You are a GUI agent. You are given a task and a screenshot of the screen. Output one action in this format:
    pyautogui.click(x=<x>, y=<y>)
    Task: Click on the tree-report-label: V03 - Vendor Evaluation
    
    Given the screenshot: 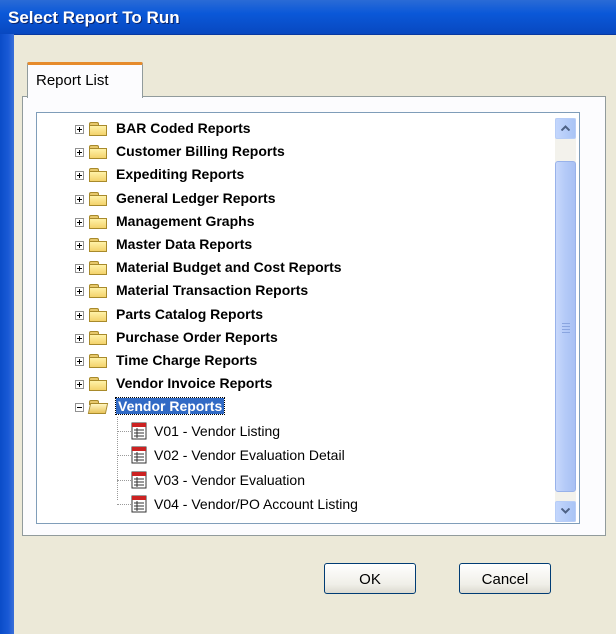 What is the action you would take?
    pyautogui.click(x=229, y=479)
    